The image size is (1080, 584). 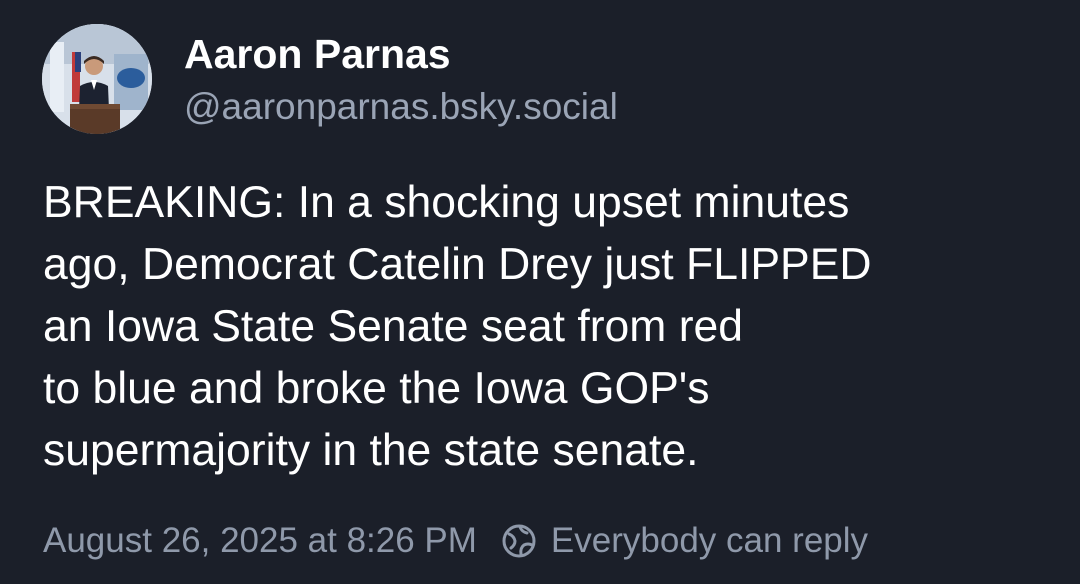 I want to click on author-display-name: Aaron Parnas, so click(x=317, y=54).